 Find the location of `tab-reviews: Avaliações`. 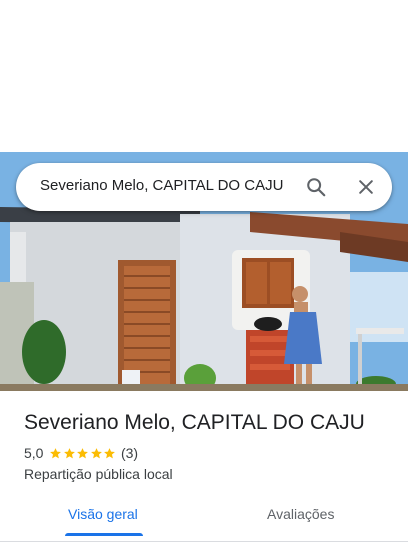

tab-reviews: Avaliações is located at coordinates (300, 514).